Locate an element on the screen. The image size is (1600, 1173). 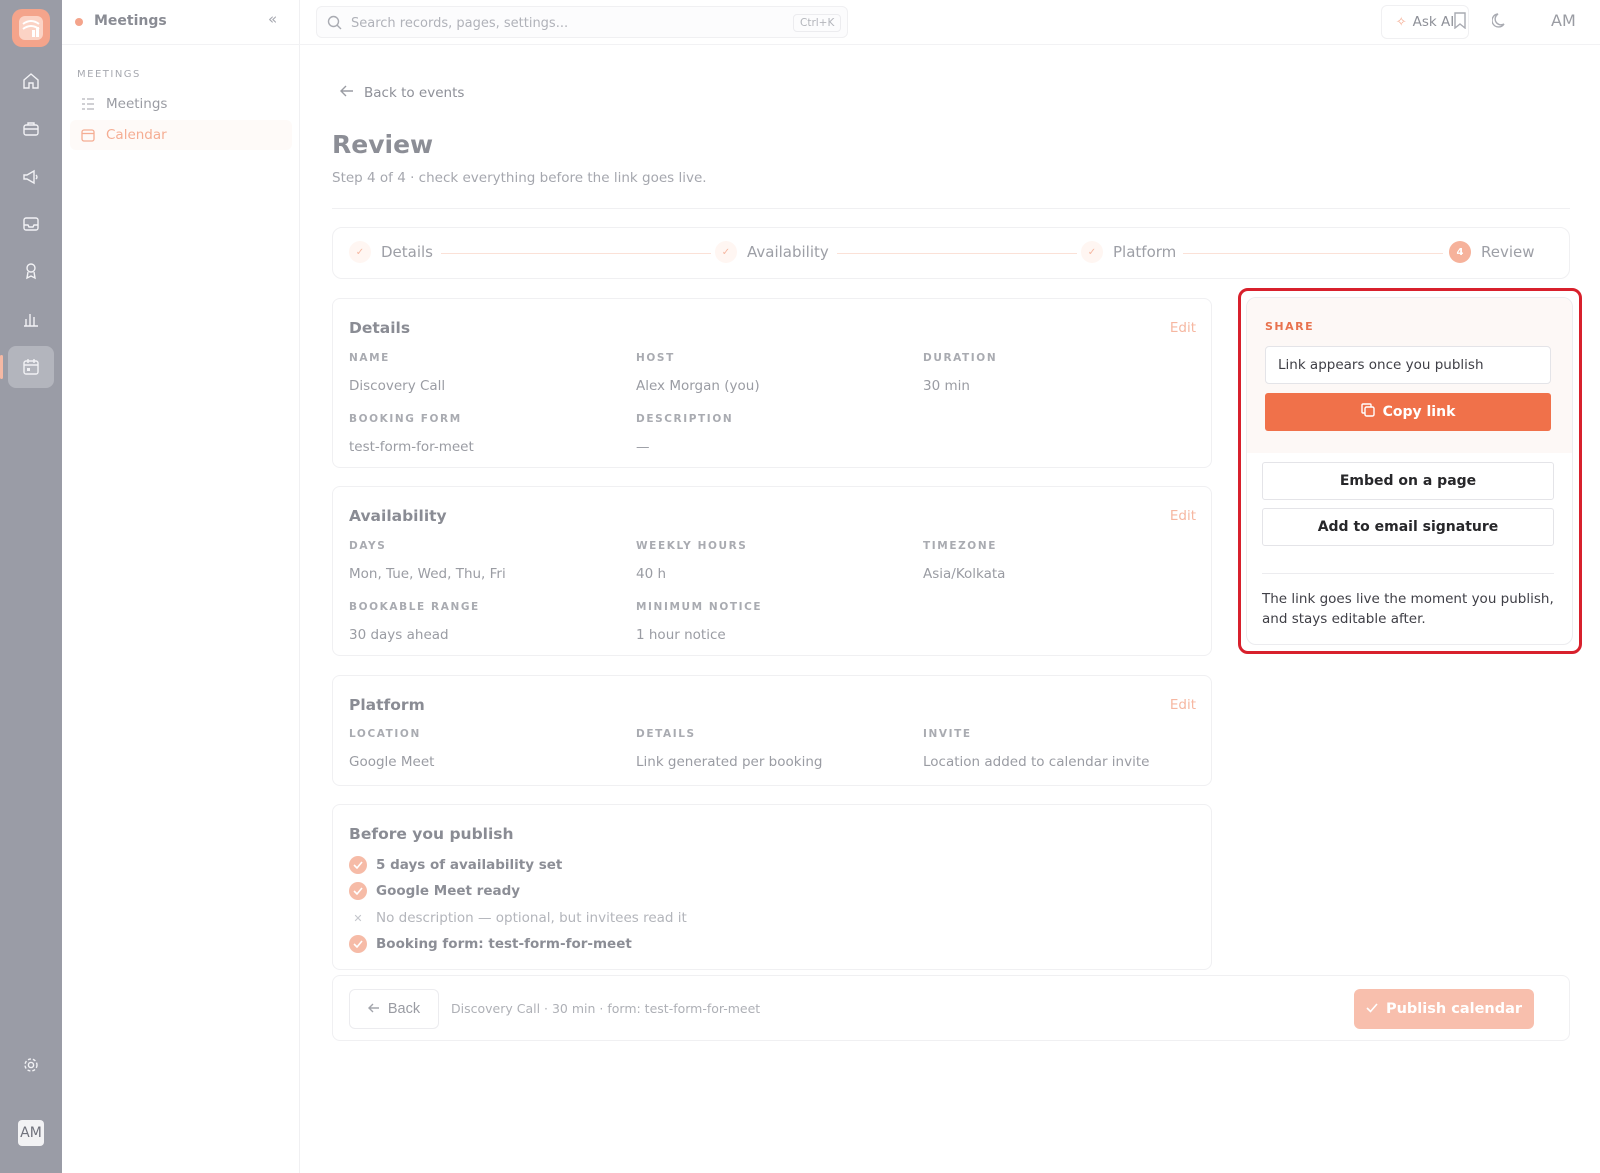
field-label: LOCATION is located at coordinates (385, 734).